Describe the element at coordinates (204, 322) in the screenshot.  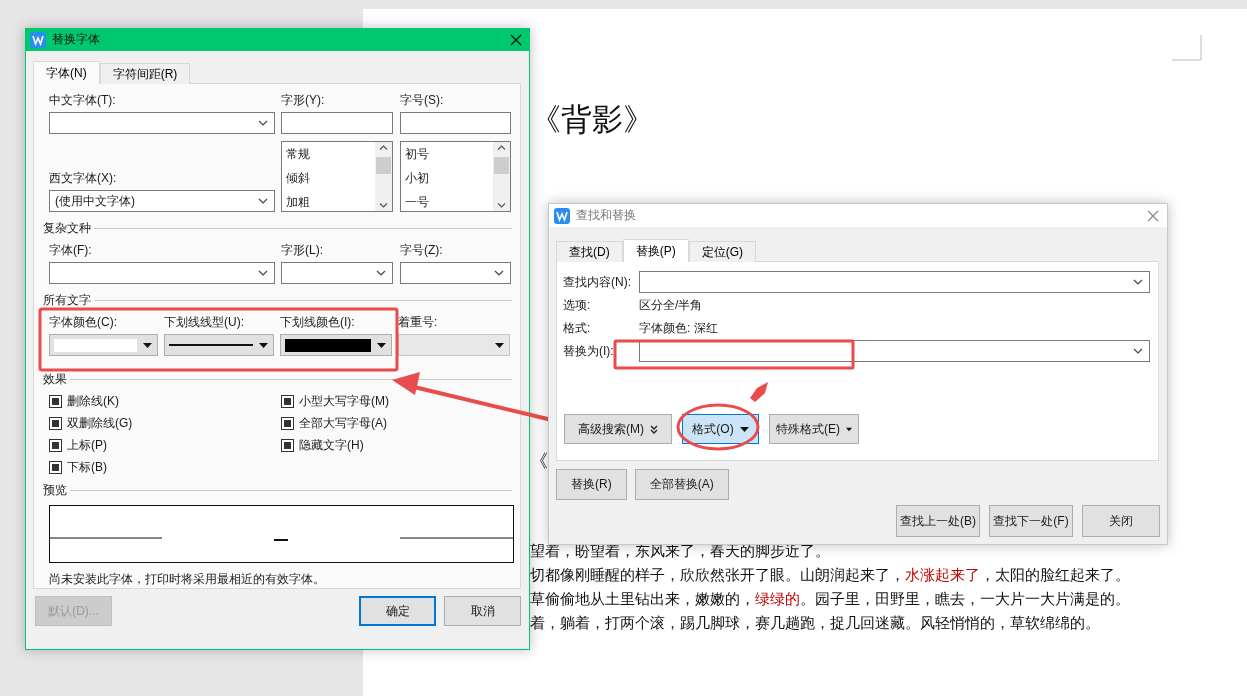
I see `field-label: 下划线线型(U):` at that location.